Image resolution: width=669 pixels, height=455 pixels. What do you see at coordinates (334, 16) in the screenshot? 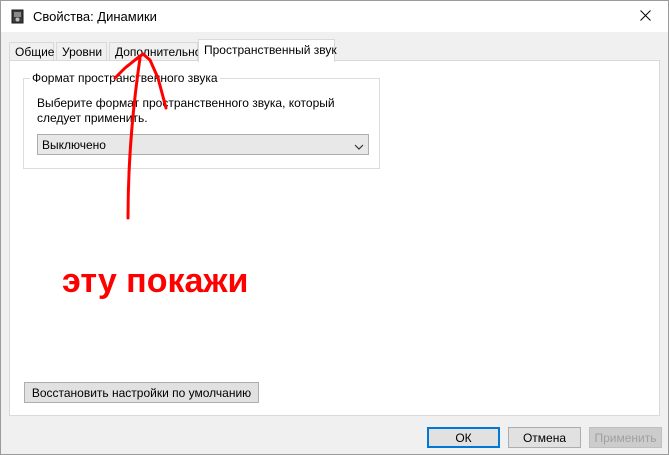
I see `title-bar: Свойства: Динамики` at bounding box center [334, 16].